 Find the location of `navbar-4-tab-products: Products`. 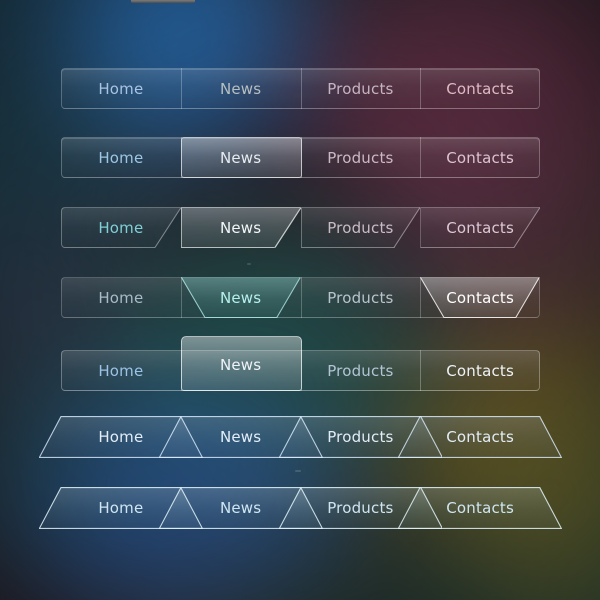

navbar-4-tab-products: Products is located at coordinates (360, 297).